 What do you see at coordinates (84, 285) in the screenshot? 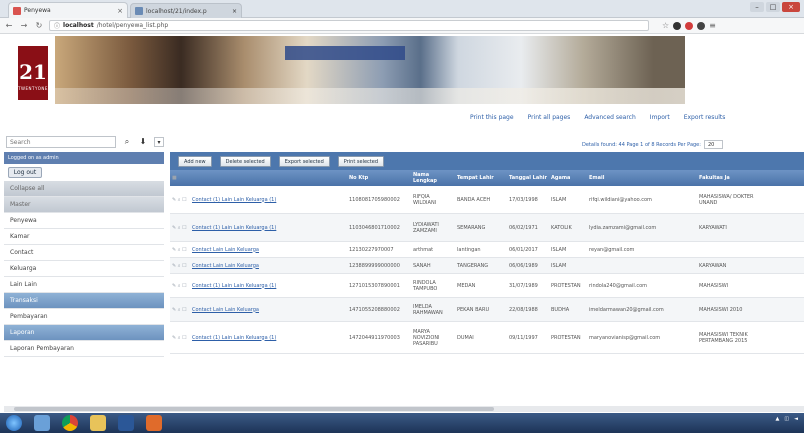
I see `sidebar-item-lain-lain: Lain Lain` at bounding box center [84, 285].